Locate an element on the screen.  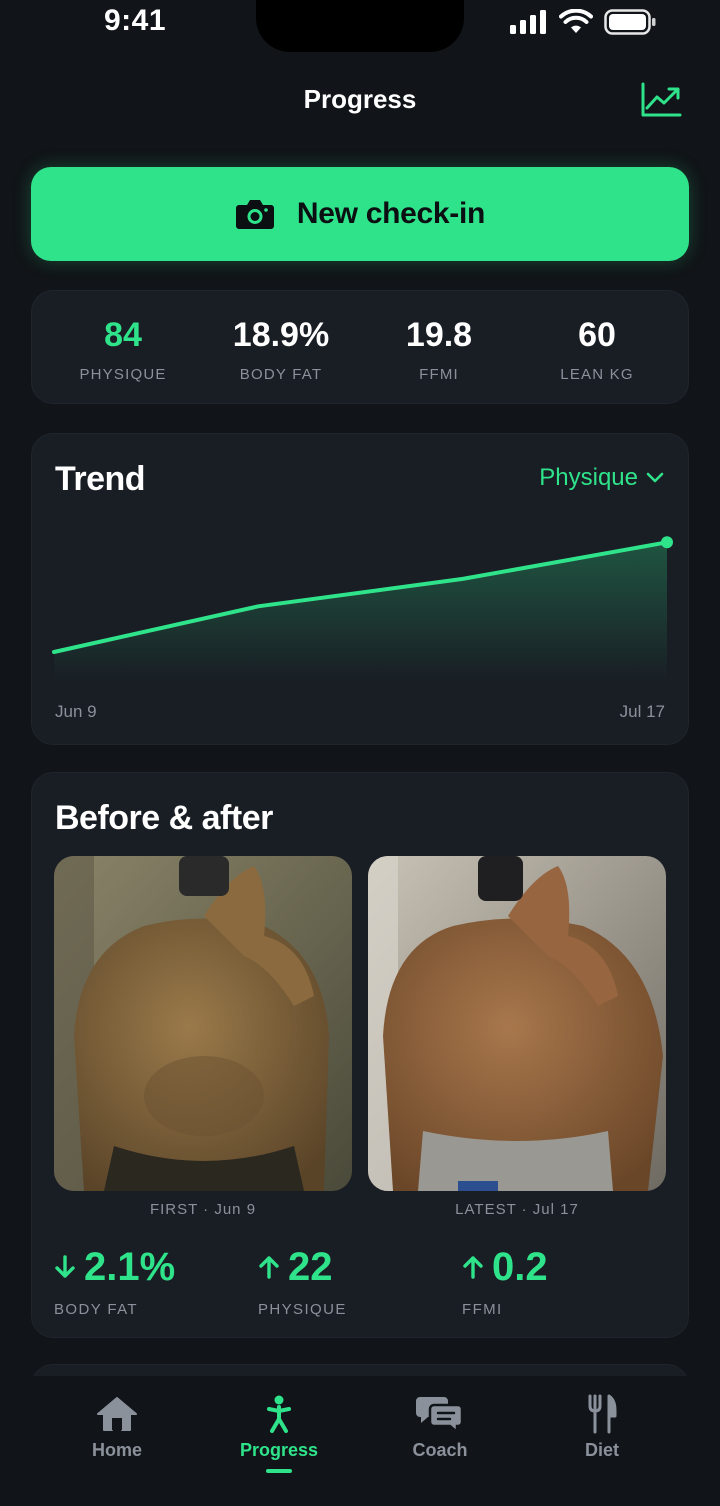
stat-value: 84 is located at coordinates (123, 335).